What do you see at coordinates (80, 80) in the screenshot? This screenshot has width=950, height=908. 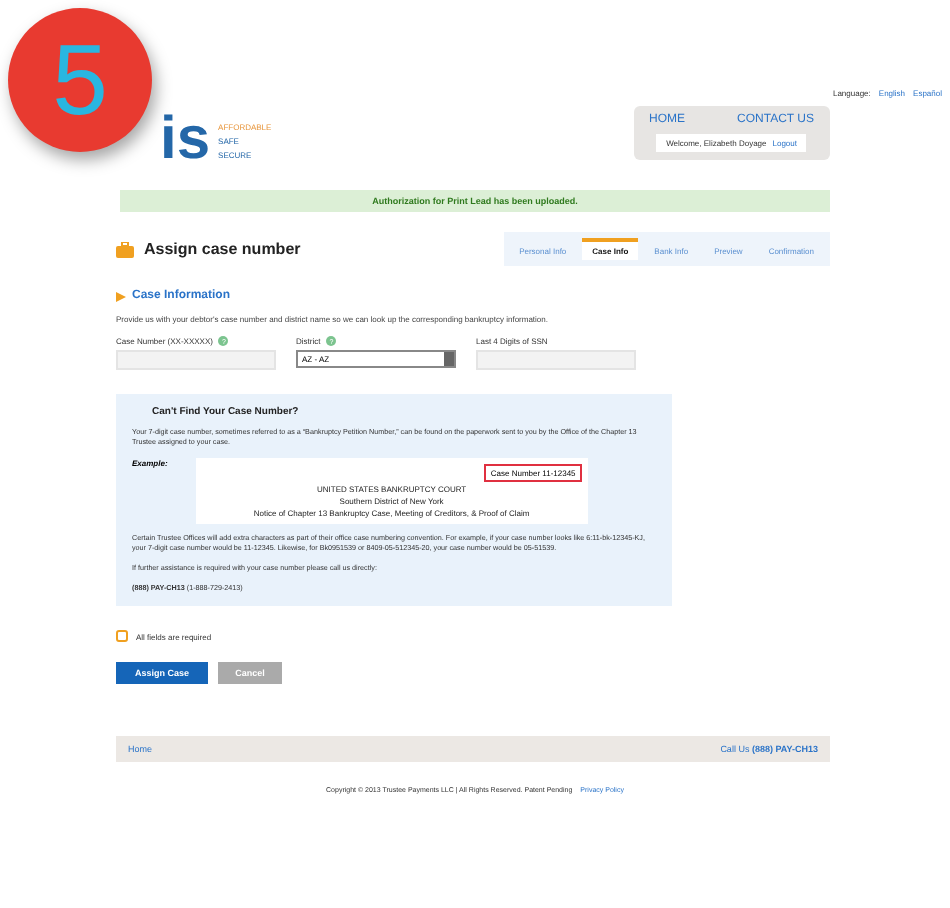 I see `step-badge: 5` at bounding box center [80, 80].